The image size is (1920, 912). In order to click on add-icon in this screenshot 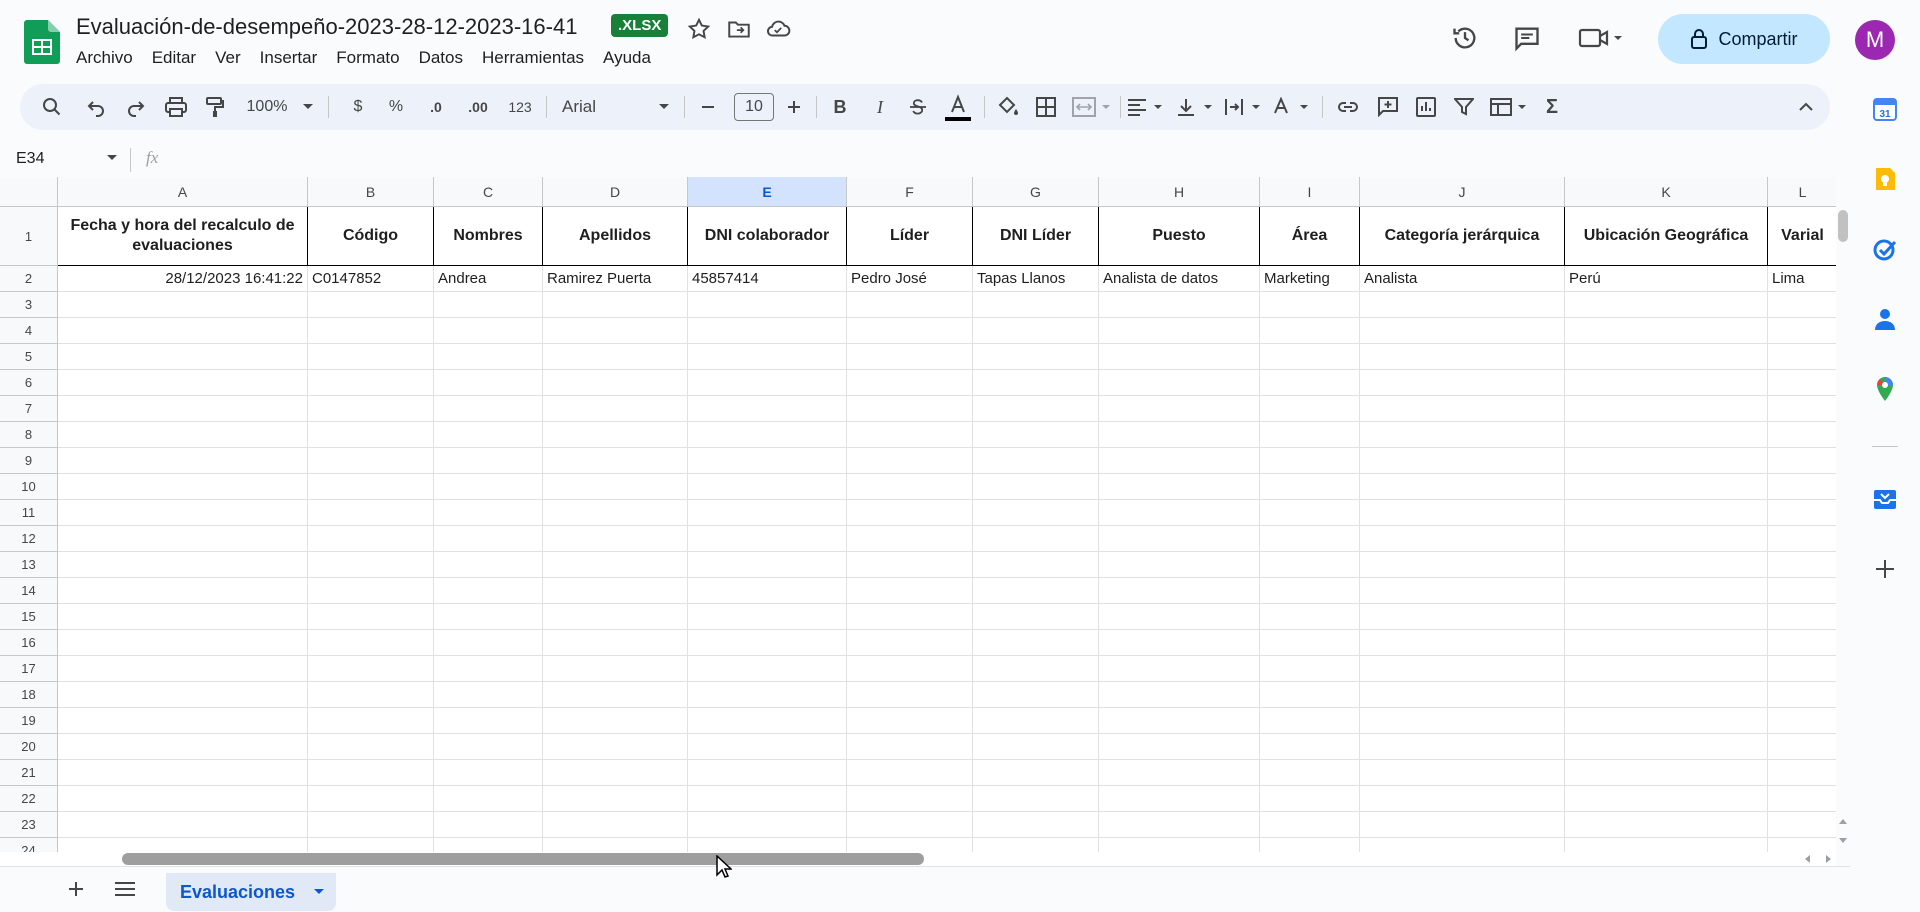, I will do `click(1885, 569)`.